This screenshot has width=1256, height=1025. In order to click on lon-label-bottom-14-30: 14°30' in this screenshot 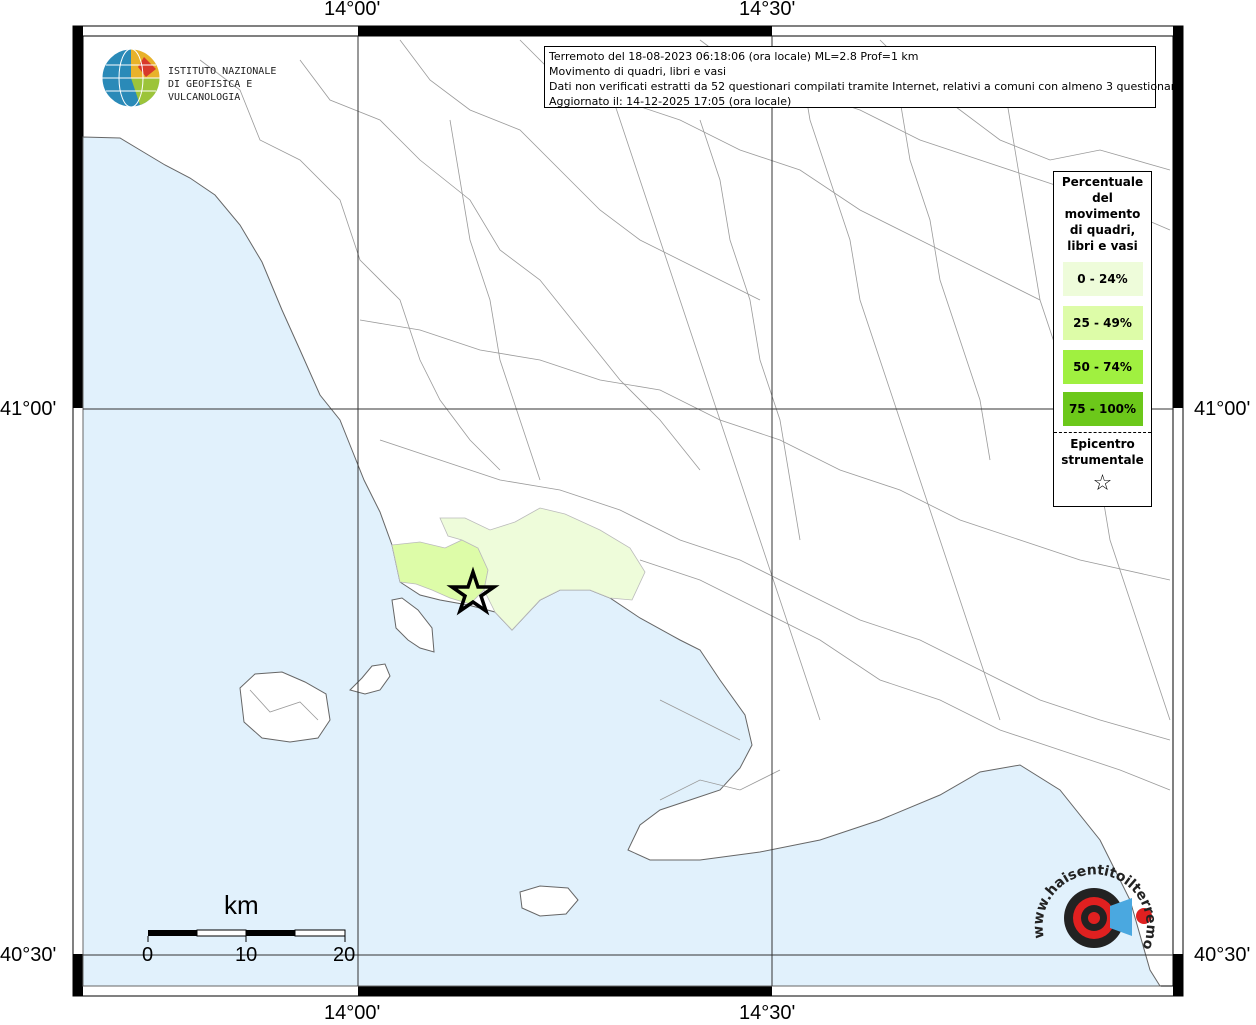, I will do `click(767, 1013)`.